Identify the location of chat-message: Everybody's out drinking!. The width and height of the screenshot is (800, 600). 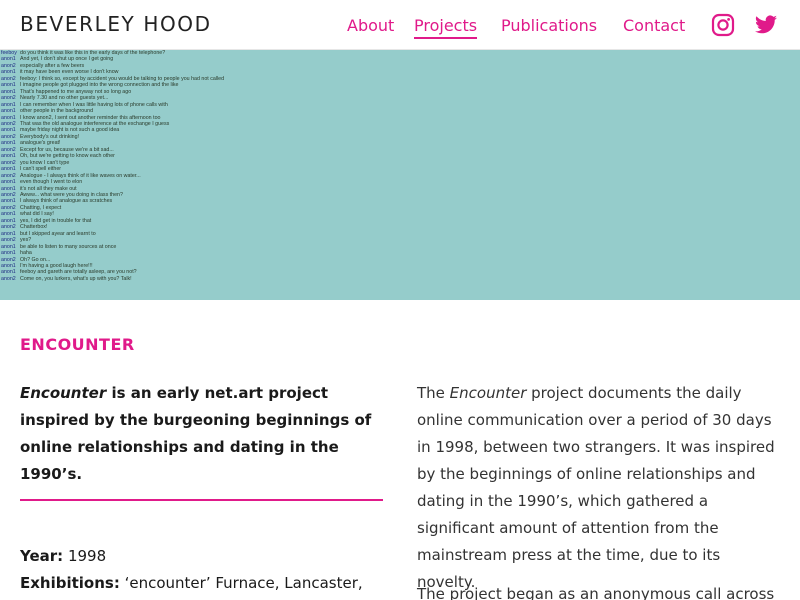
(50, 136).